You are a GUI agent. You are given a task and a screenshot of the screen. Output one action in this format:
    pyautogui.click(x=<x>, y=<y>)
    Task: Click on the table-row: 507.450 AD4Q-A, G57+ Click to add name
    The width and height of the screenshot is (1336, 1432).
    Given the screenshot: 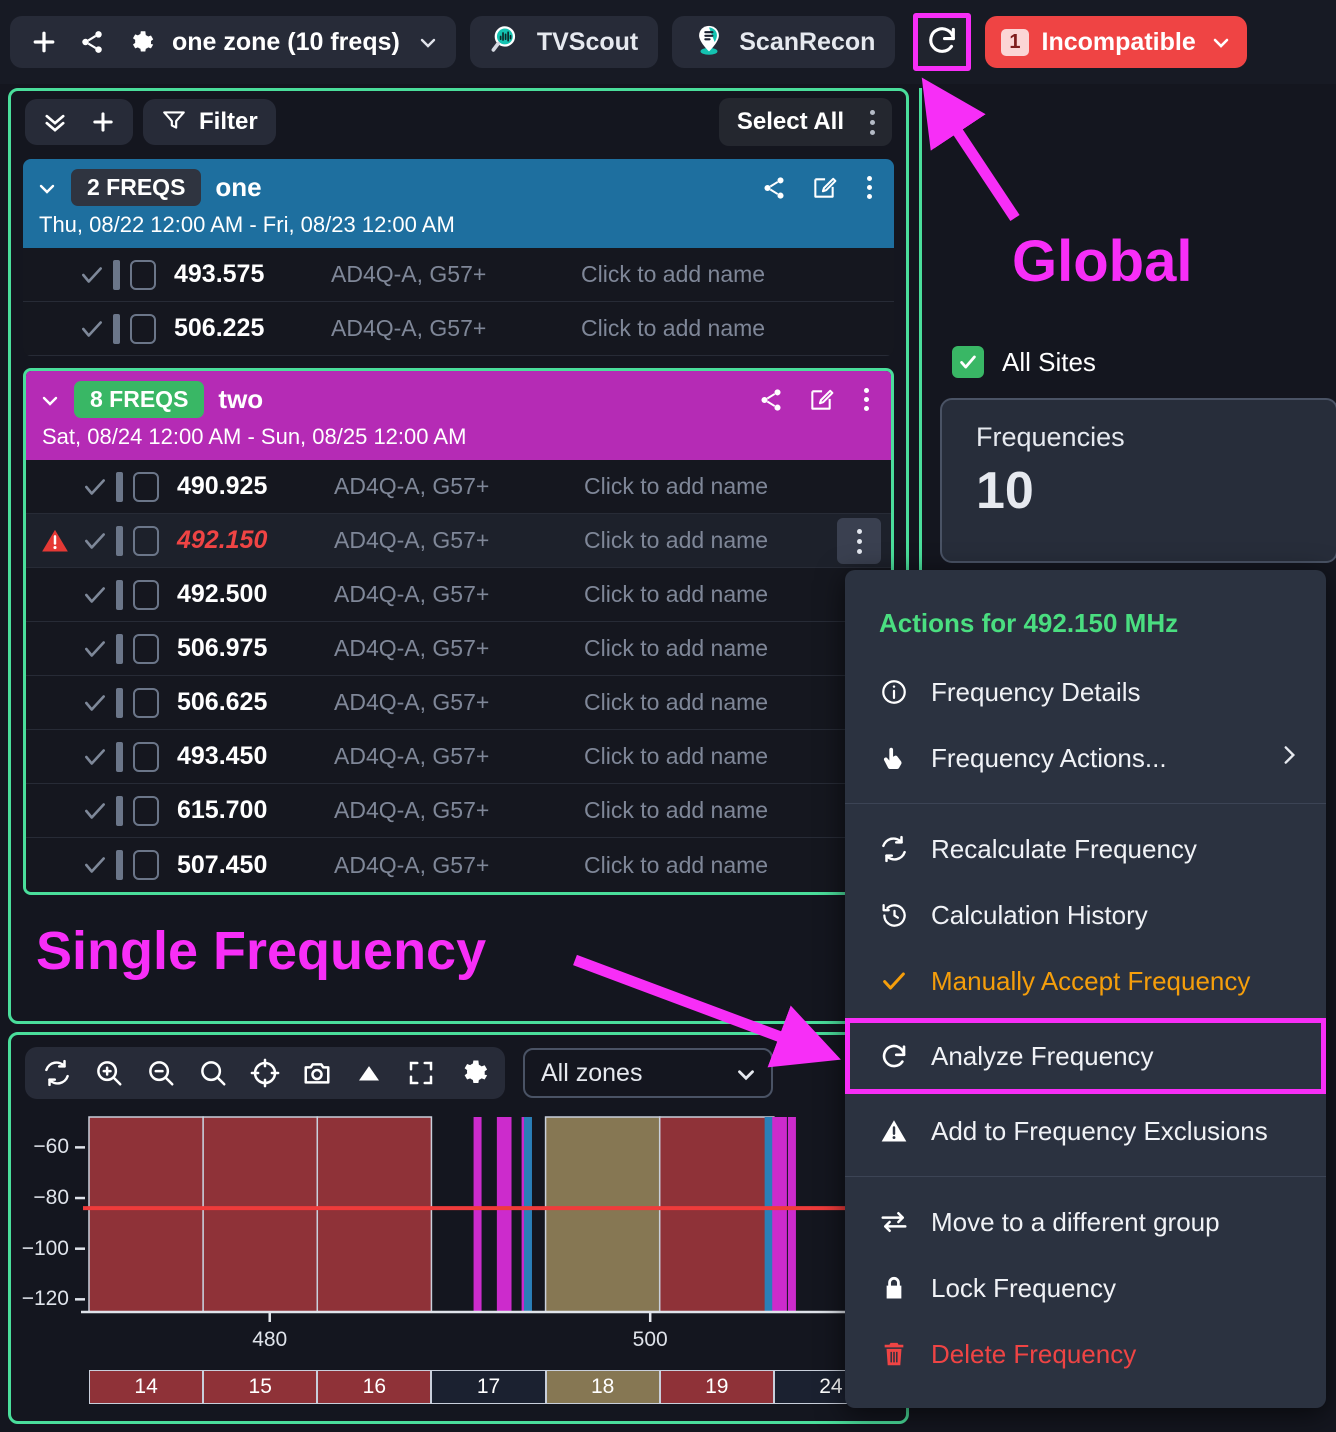 What is the action you would take?
    pyautogui.click(x=458, y=865)
    